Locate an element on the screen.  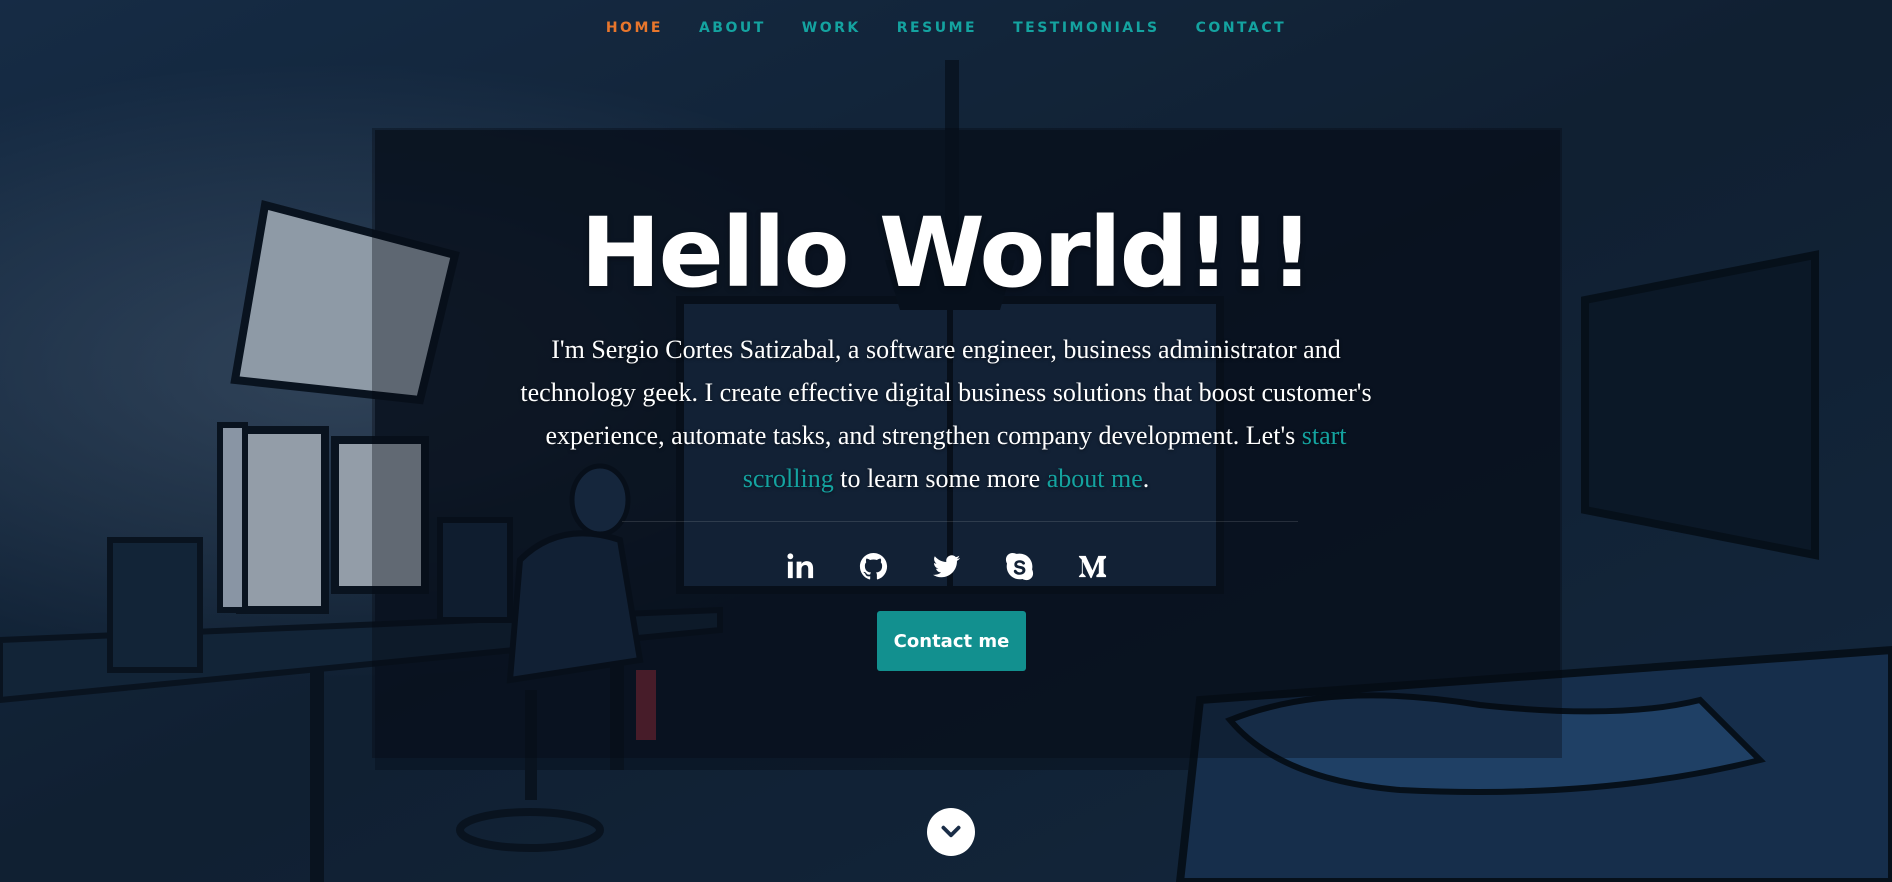
about-me-link: about me is located at coordinates (1095, 478).